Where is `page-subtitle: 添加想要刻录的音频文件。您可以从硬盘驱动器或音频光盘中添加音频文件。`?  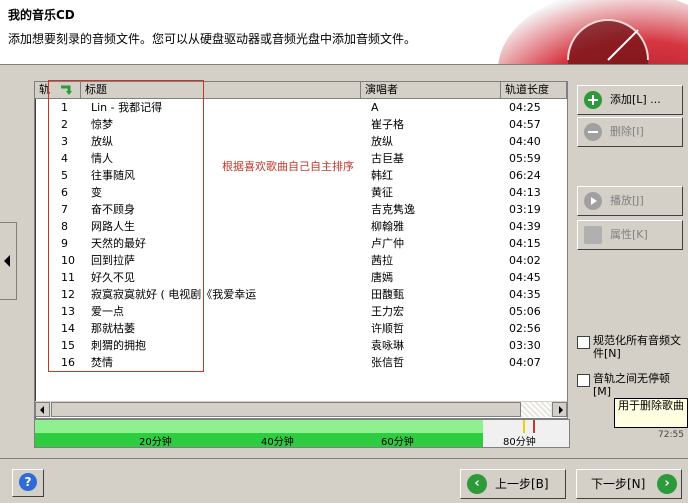 page-subtitle: 添加想要刻录的音频文件。您可以从硬盘驱动器或音频光盘中添加音频文件。 is located at coordinates (212, 39).